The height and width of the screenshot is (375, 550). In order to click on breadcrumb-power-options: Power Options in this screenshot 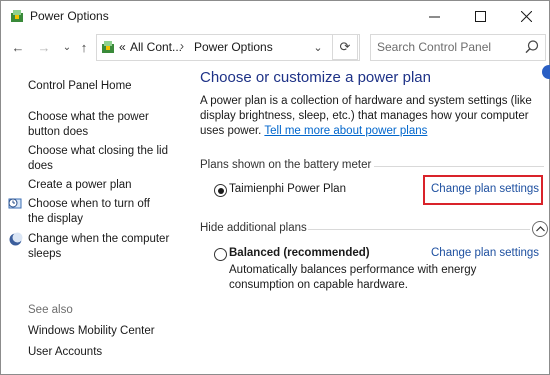, I will do `click(233, 47)`.